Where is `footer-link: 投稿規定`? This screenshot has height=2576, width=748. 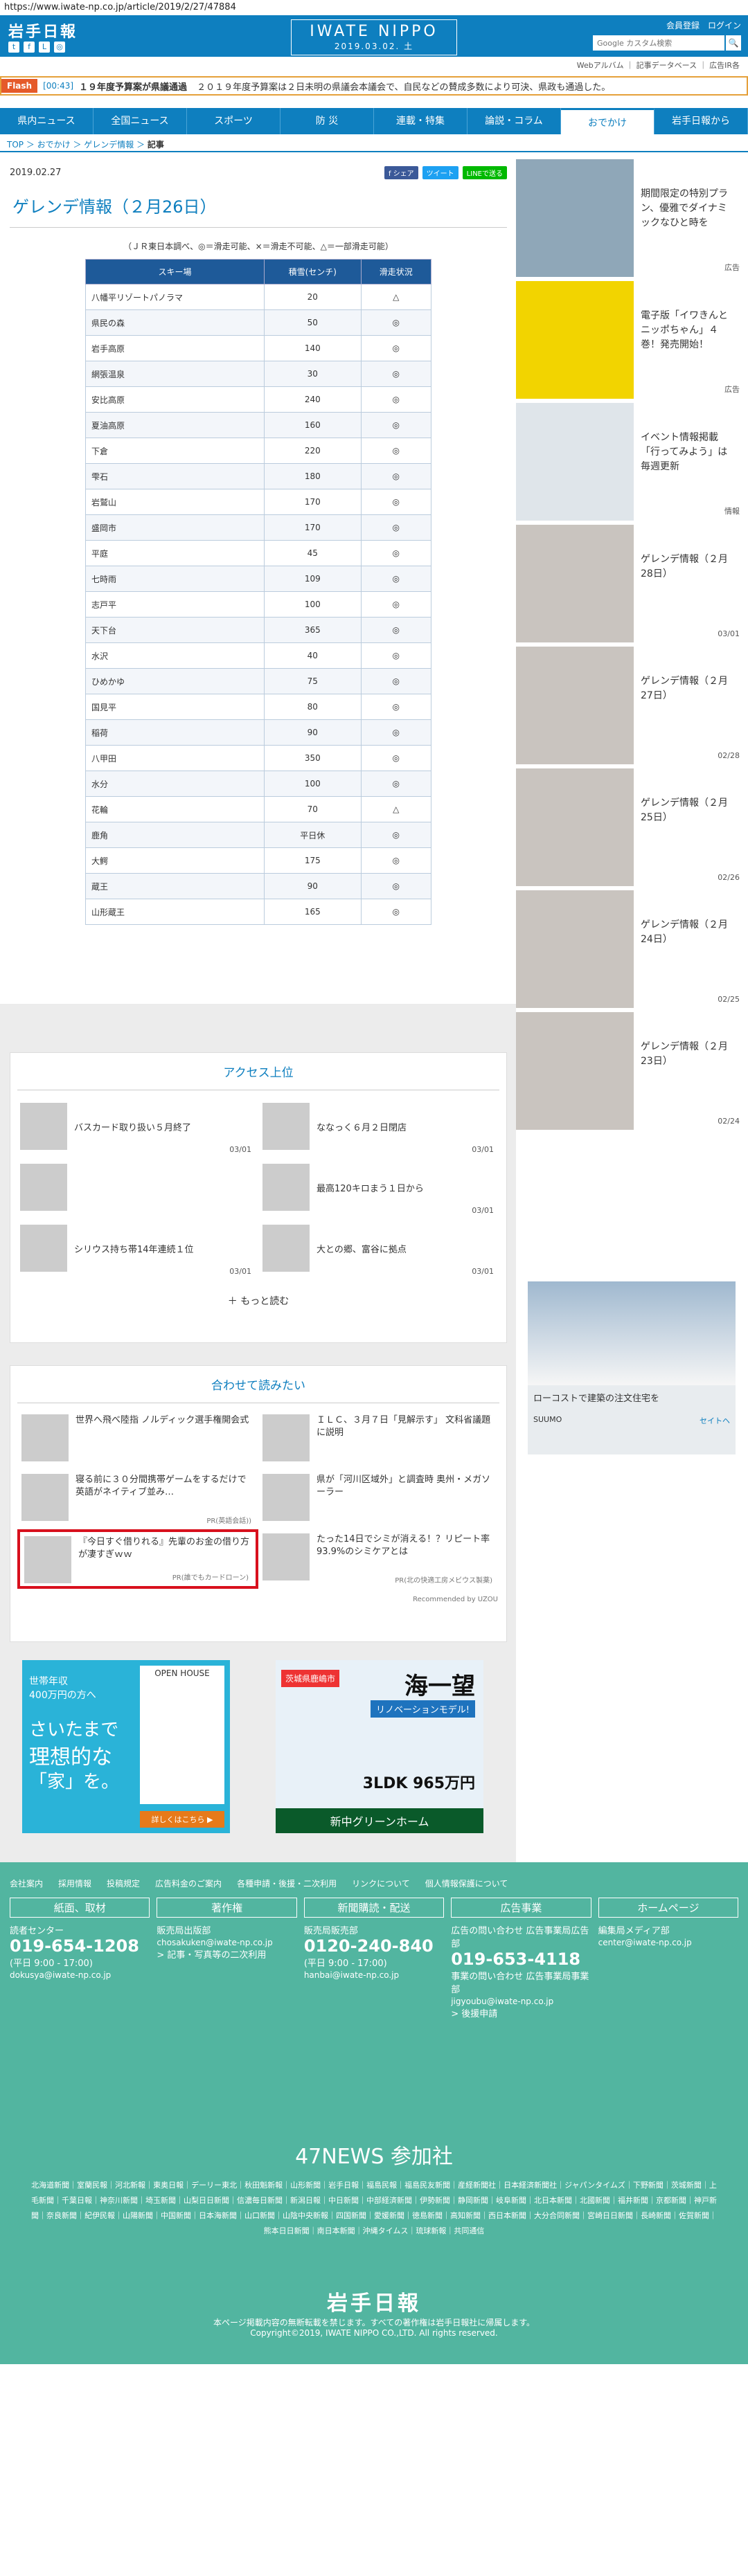 footer-link: 投稿規定 is located at coordinates (123, 1883).